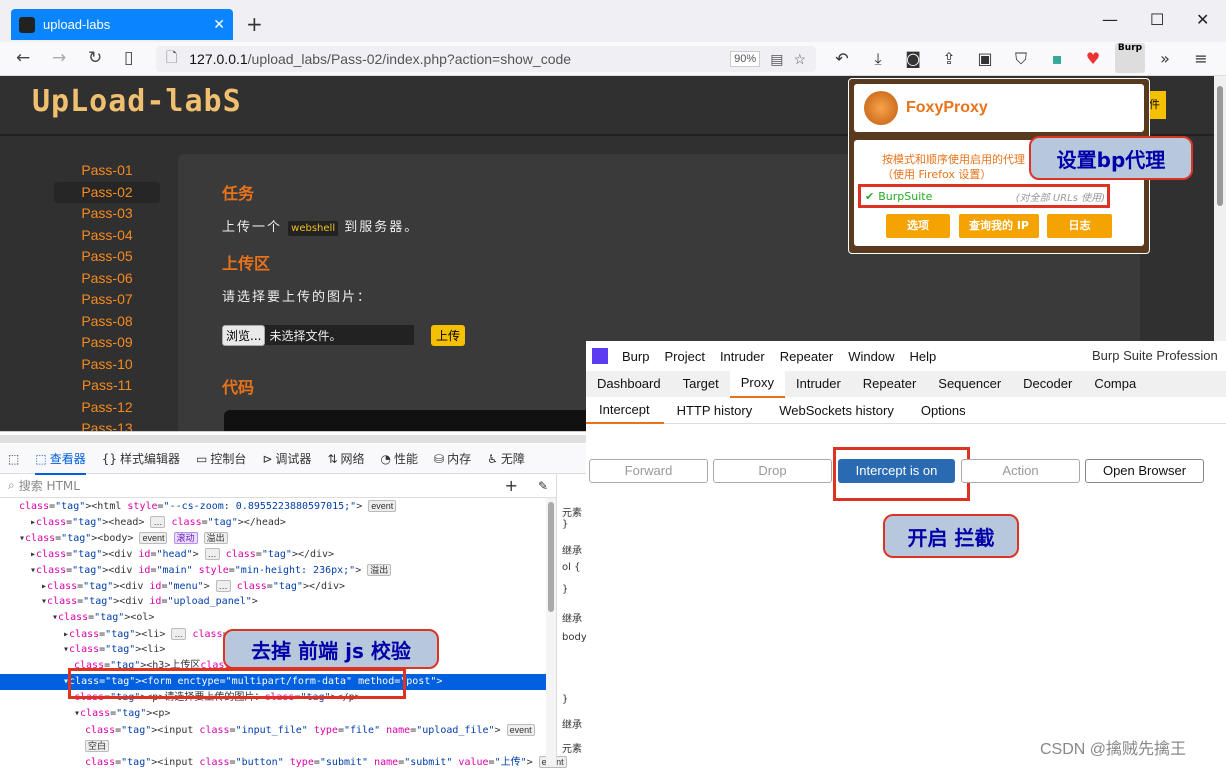 This screenshot has width=1226, height=771. Describe the element at coordinates (1021, 59) in the screenshot. I see `bitwarden-icon: ⛉` at that location.